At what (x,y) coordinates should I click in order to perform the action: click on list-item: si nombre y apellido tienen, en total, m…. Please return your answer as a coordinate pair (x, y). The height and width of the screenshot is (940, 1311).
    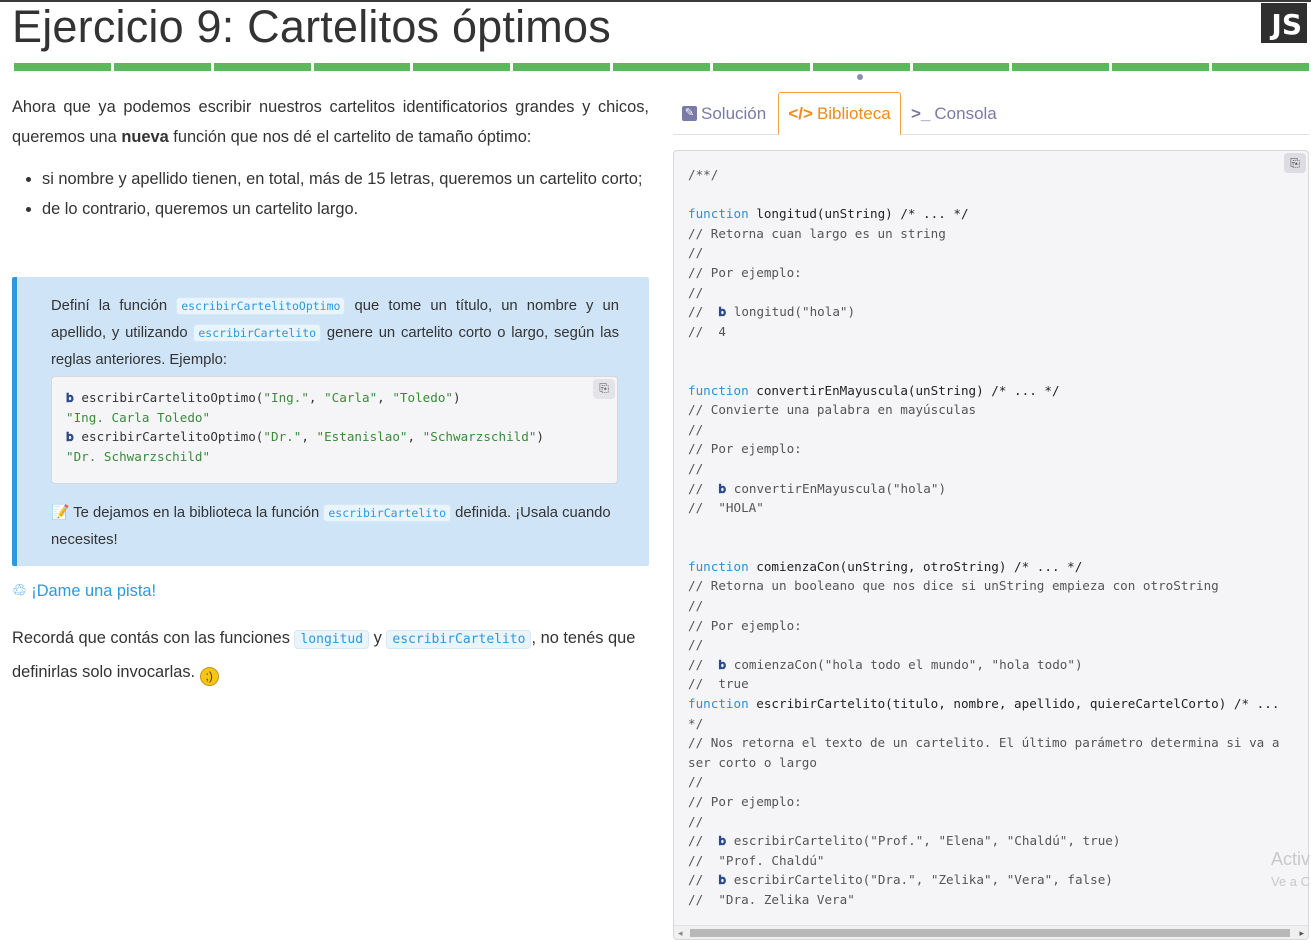
    Looking at the image, I should click on (345, 179).